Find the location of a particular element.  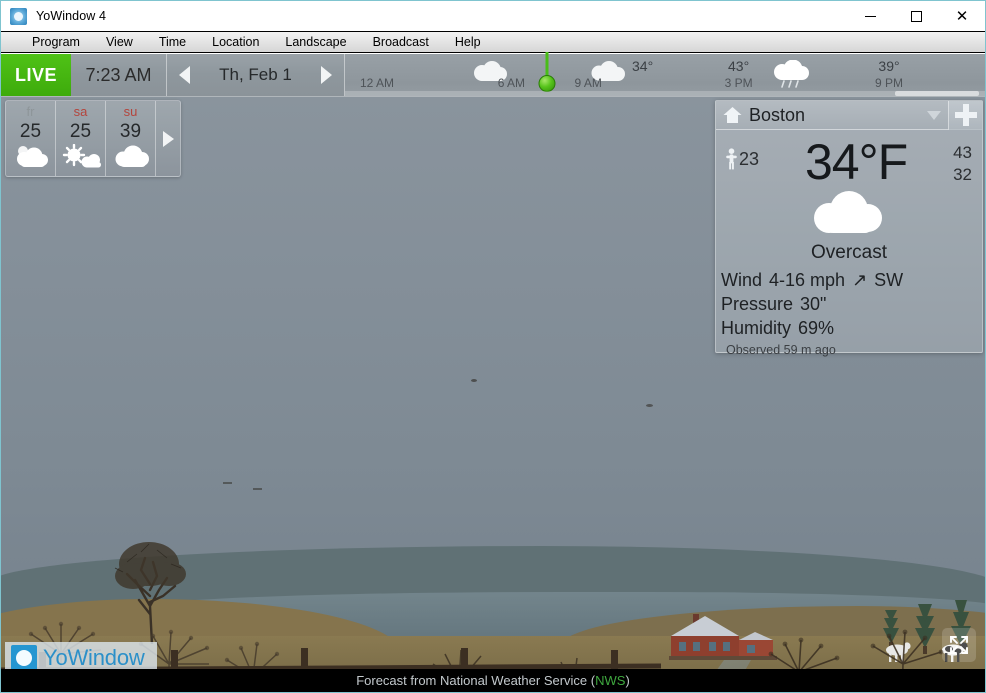

forecast-day-fr: fr 25 is located at coordinates (31, 138).